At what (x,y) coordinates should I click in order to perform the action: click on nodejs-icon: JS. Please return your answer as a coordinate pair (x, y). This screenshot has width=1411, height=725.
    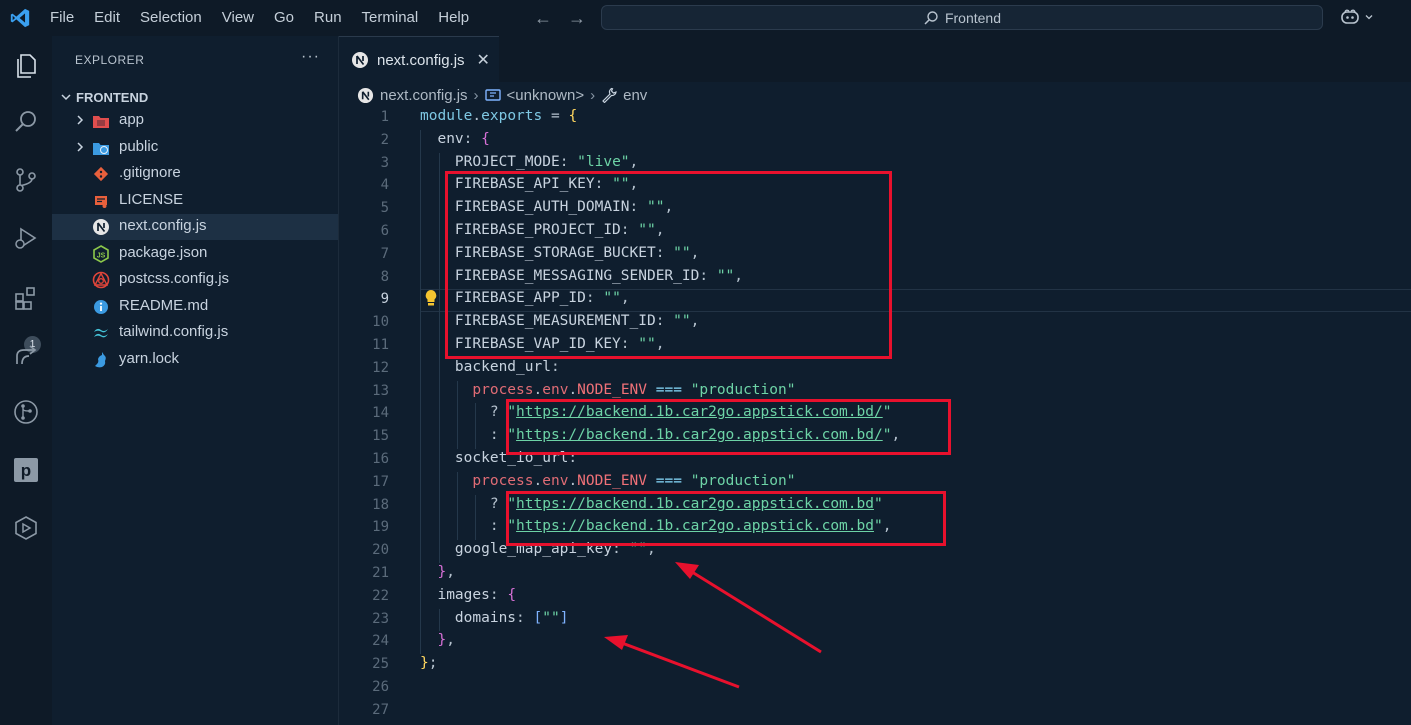
    Looking at the image, I should click on (101, 253).